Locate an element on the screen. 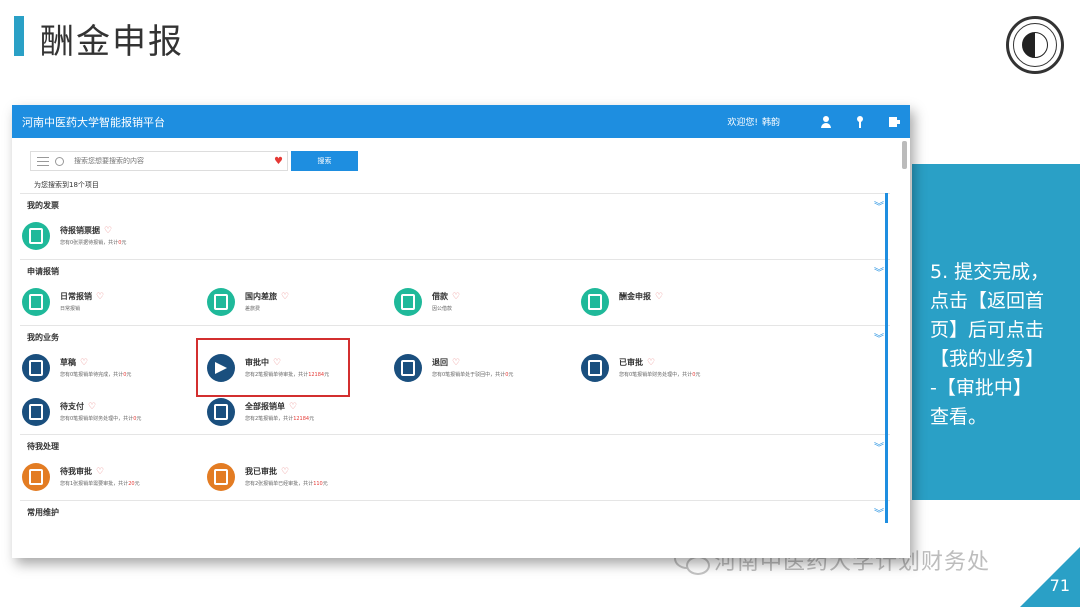 The image size is (1080, 607). search-button: 搜索 is located at coordinates (324, 161).